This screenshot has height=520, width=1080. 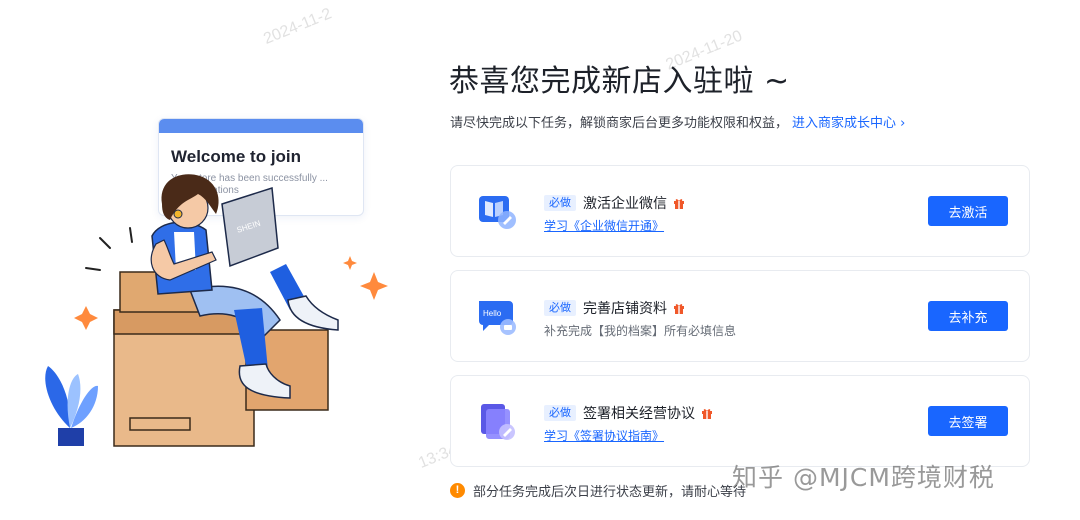 What do you see at coordinates (740, 421) in the screenshot?
I see `task-card-sign-agreement: 必做 签署相关经营协议 学习《签署协议指南》 去签署` at bounding box center [740, 421].